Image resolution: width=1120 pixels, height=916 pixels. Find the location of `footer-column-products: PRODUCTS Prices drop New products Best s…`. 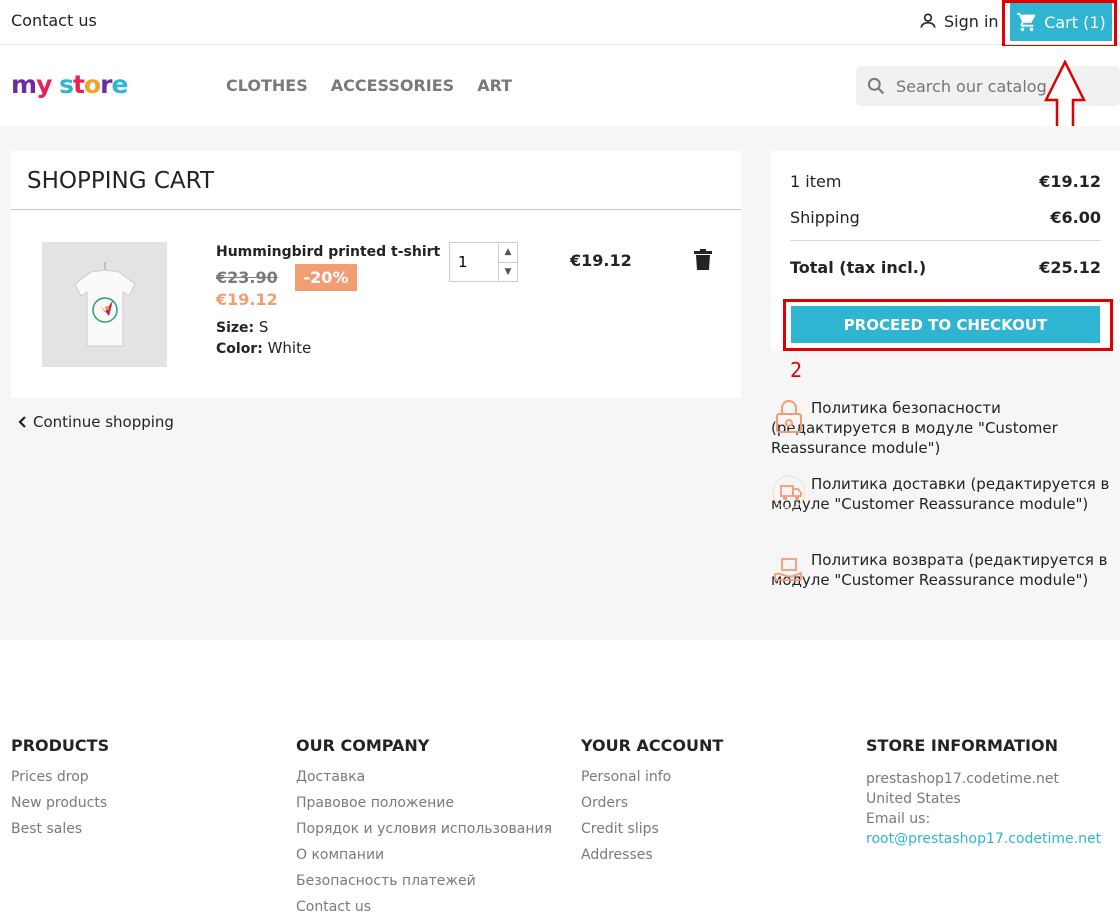

footer-column-products: PRODUCTS Prices drop New products Best s… is located at coordinates (60, 791).